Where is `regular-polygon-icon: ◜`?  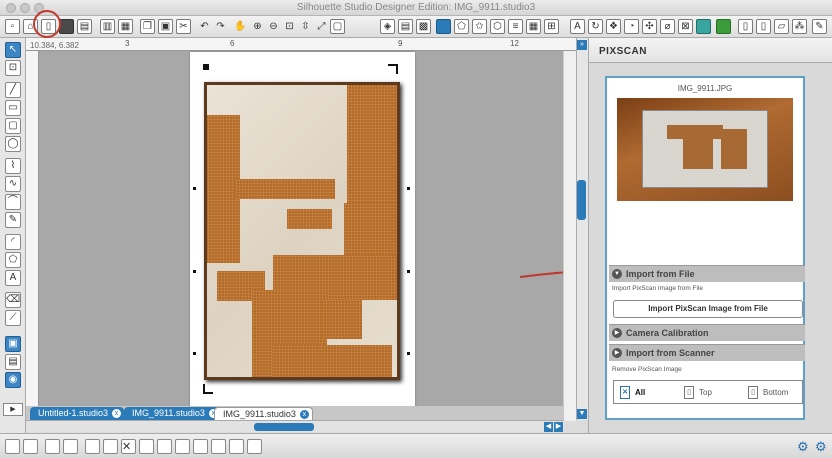 regular-polygon-icon: ◜ is located at coordinates (13, 242).